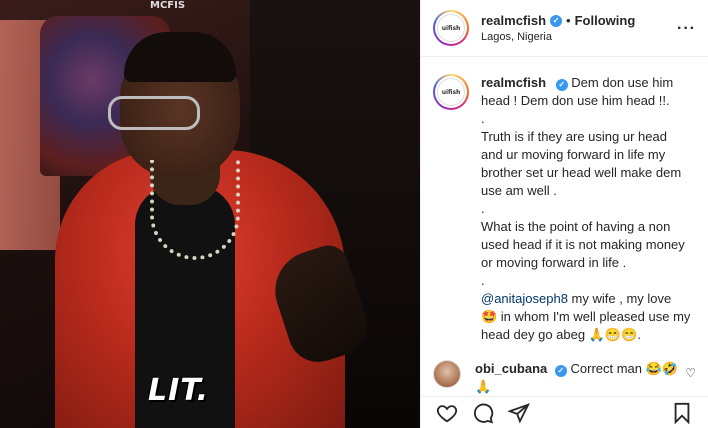 This screenshot has height=428, width=708. I want to click on caption-username: realmcfish, so click(513, 82).